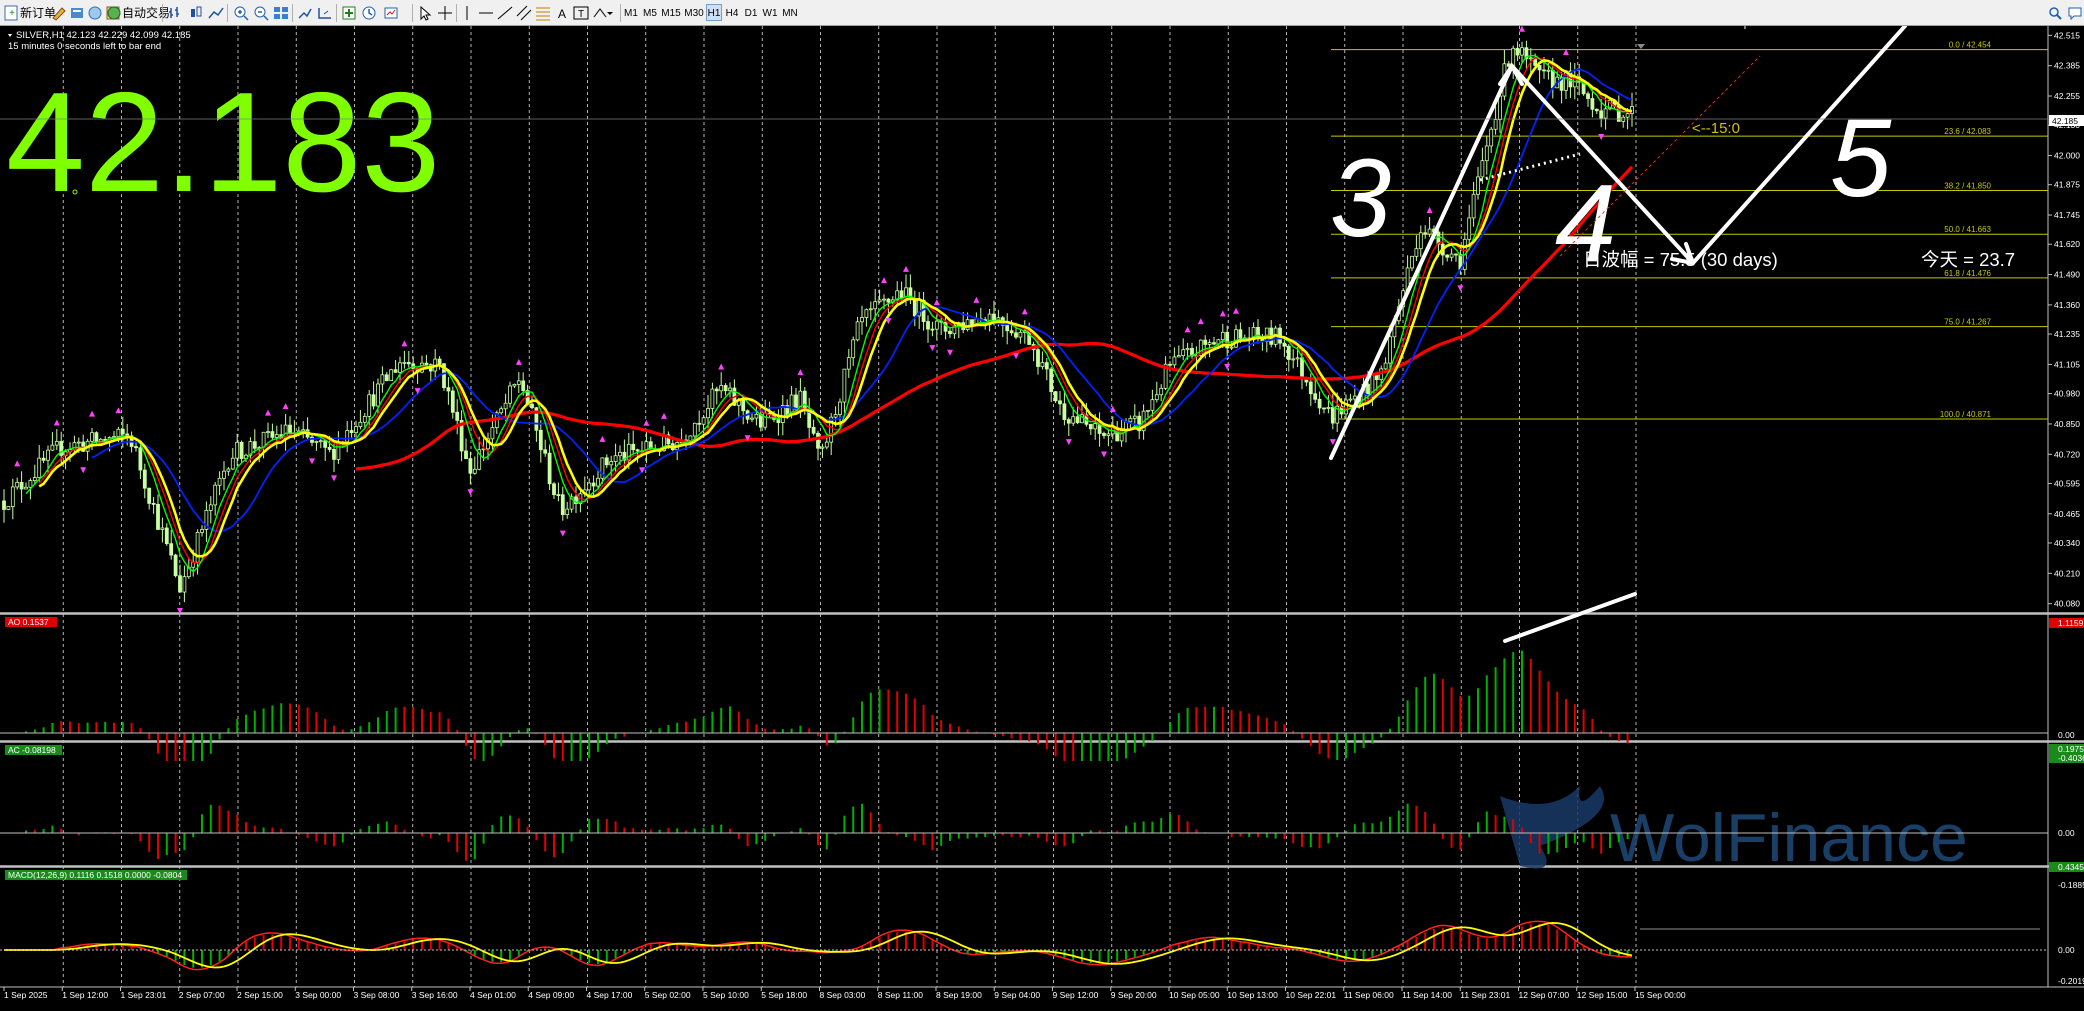  I want to click on candlestick-icon, so click(196, 13).